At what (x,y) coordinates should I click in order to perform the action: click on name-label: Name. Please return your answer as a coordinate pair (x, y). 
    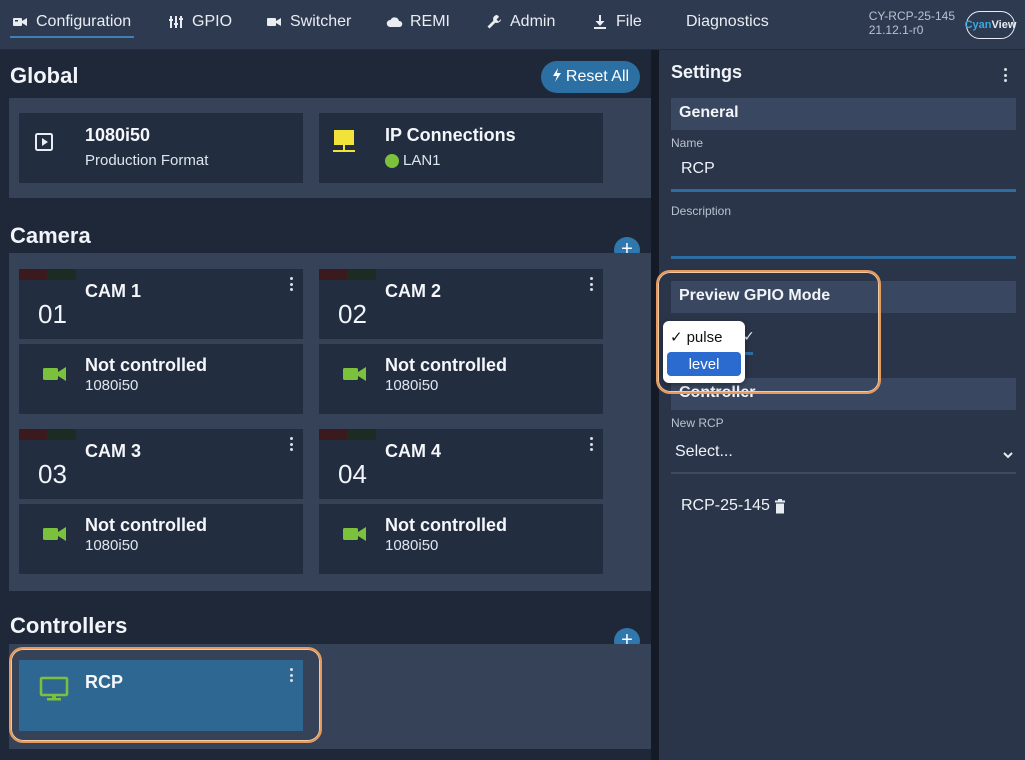
    Looking at the image, I should click on (687, 143).